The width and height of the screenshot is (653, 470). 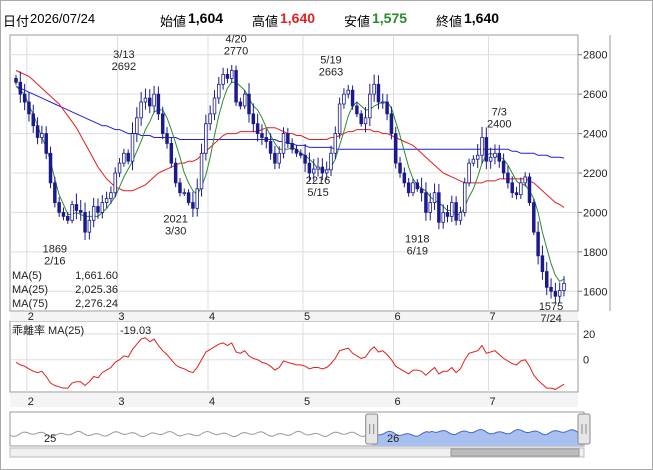 I want to click on annotation-date: 6/19, so click(x=417, y=252).